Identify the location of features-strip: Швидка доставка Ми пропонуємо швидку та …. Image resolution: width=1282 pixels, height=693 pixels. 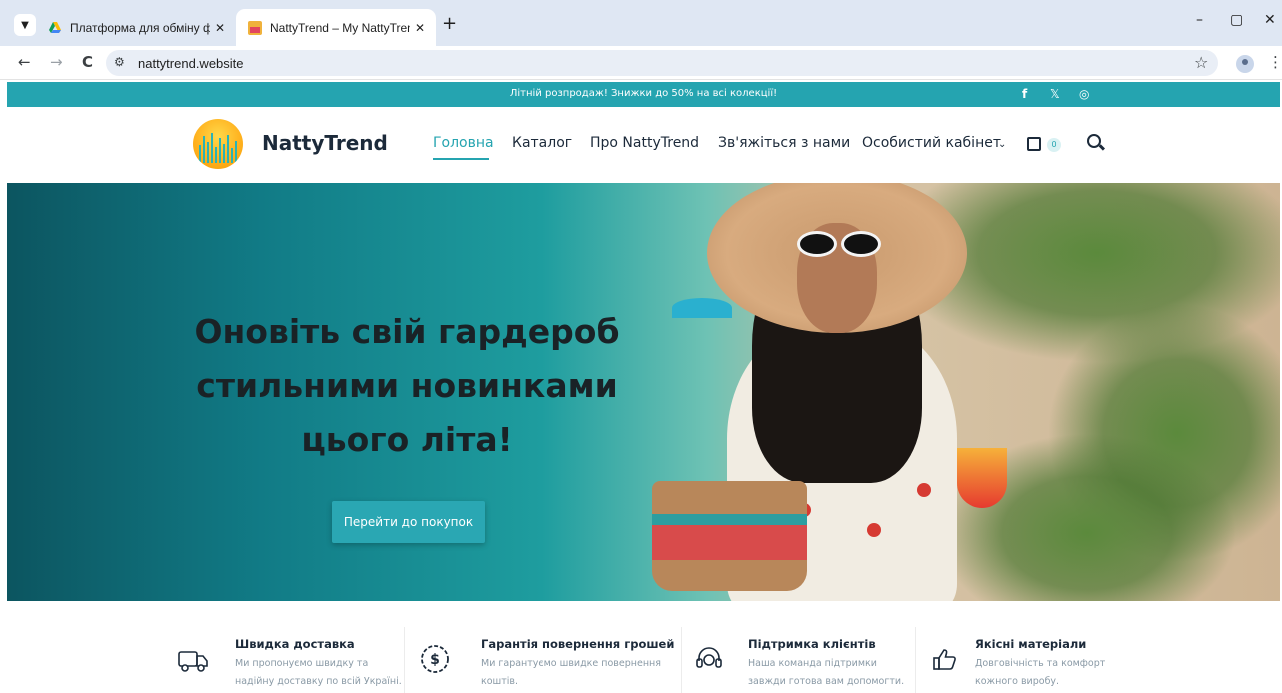
(643, 647).